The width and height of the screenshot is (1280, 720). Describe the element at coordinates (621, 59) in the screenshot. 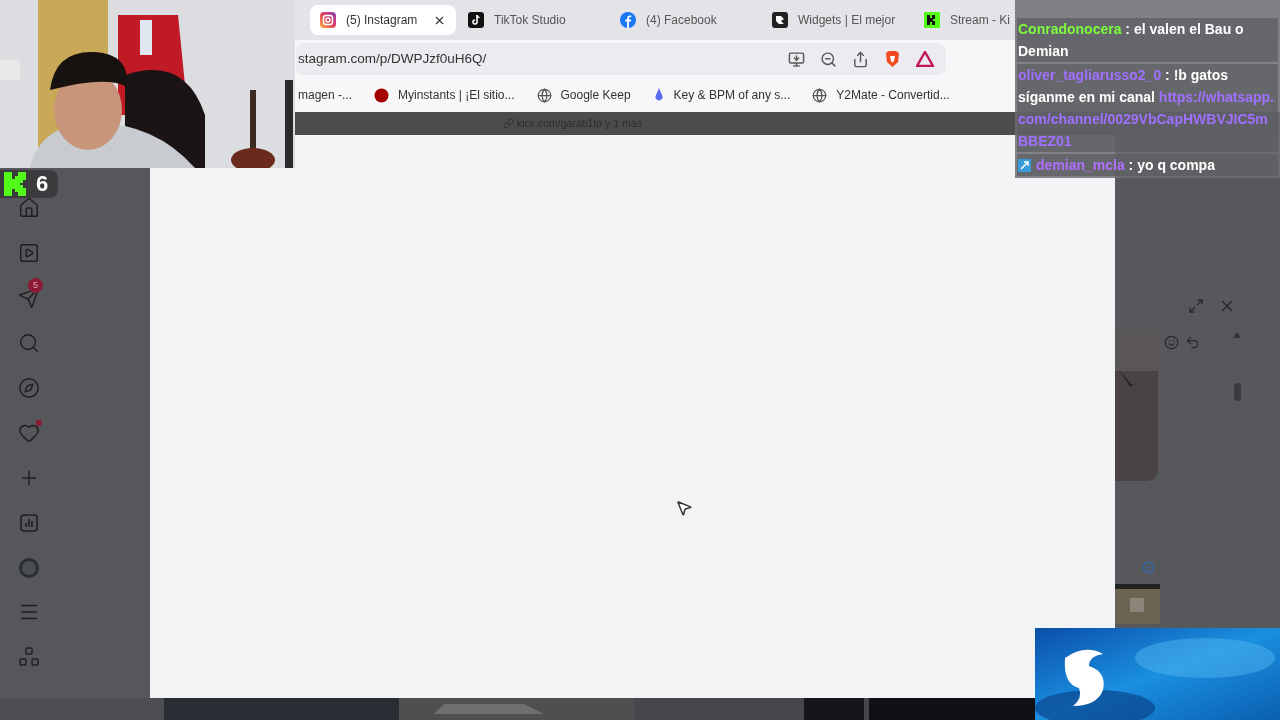

I see `address-field: stagram.com/p/DWPJzf0uH6Q/` at that location.